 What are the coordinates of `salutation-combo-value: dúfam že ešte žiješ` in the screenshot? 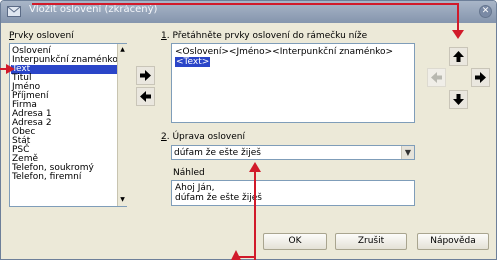 It's located at (217, 153).